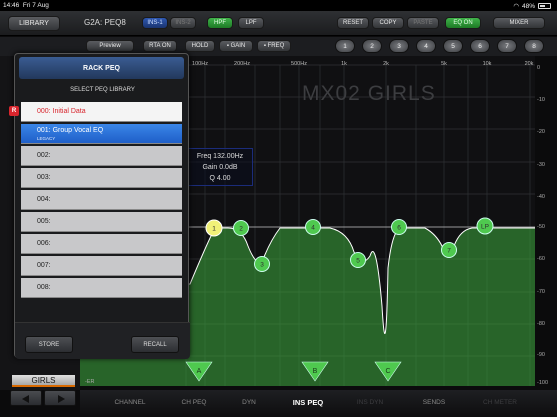 The height and width of the screenshot is (417, 557). I want to click on hold-button: HOLD, so click(200, 46).